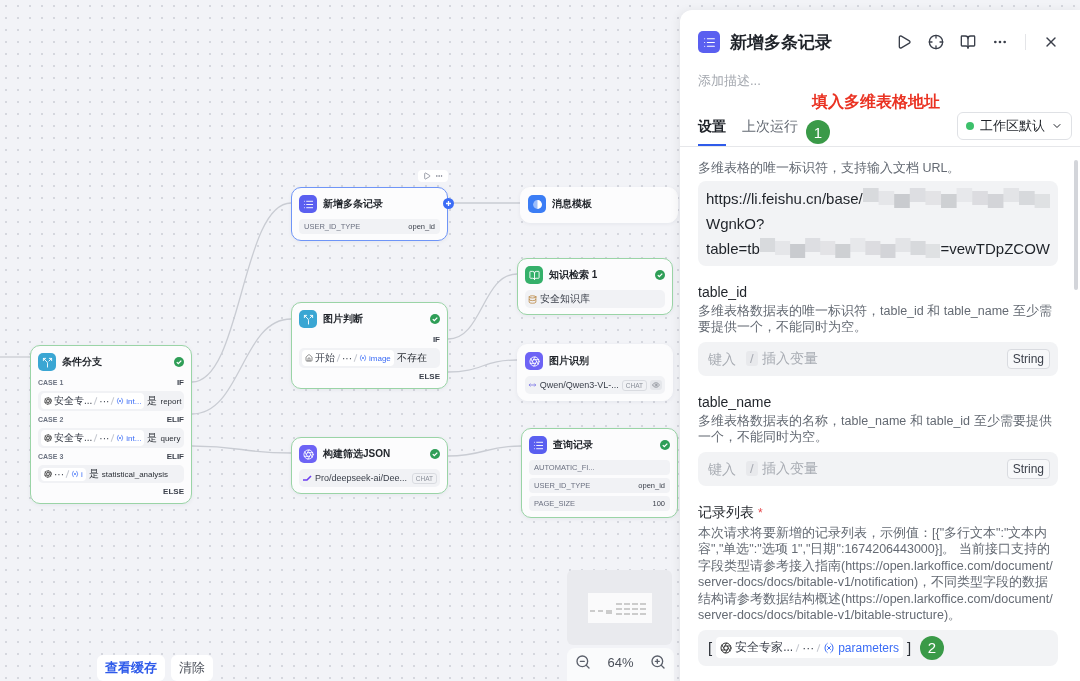 The image size is (1080, 681). What do you see at coordinates (723, 291) in the screenshot?
I see `field-label: table_id` at bounding box center [723, 291].